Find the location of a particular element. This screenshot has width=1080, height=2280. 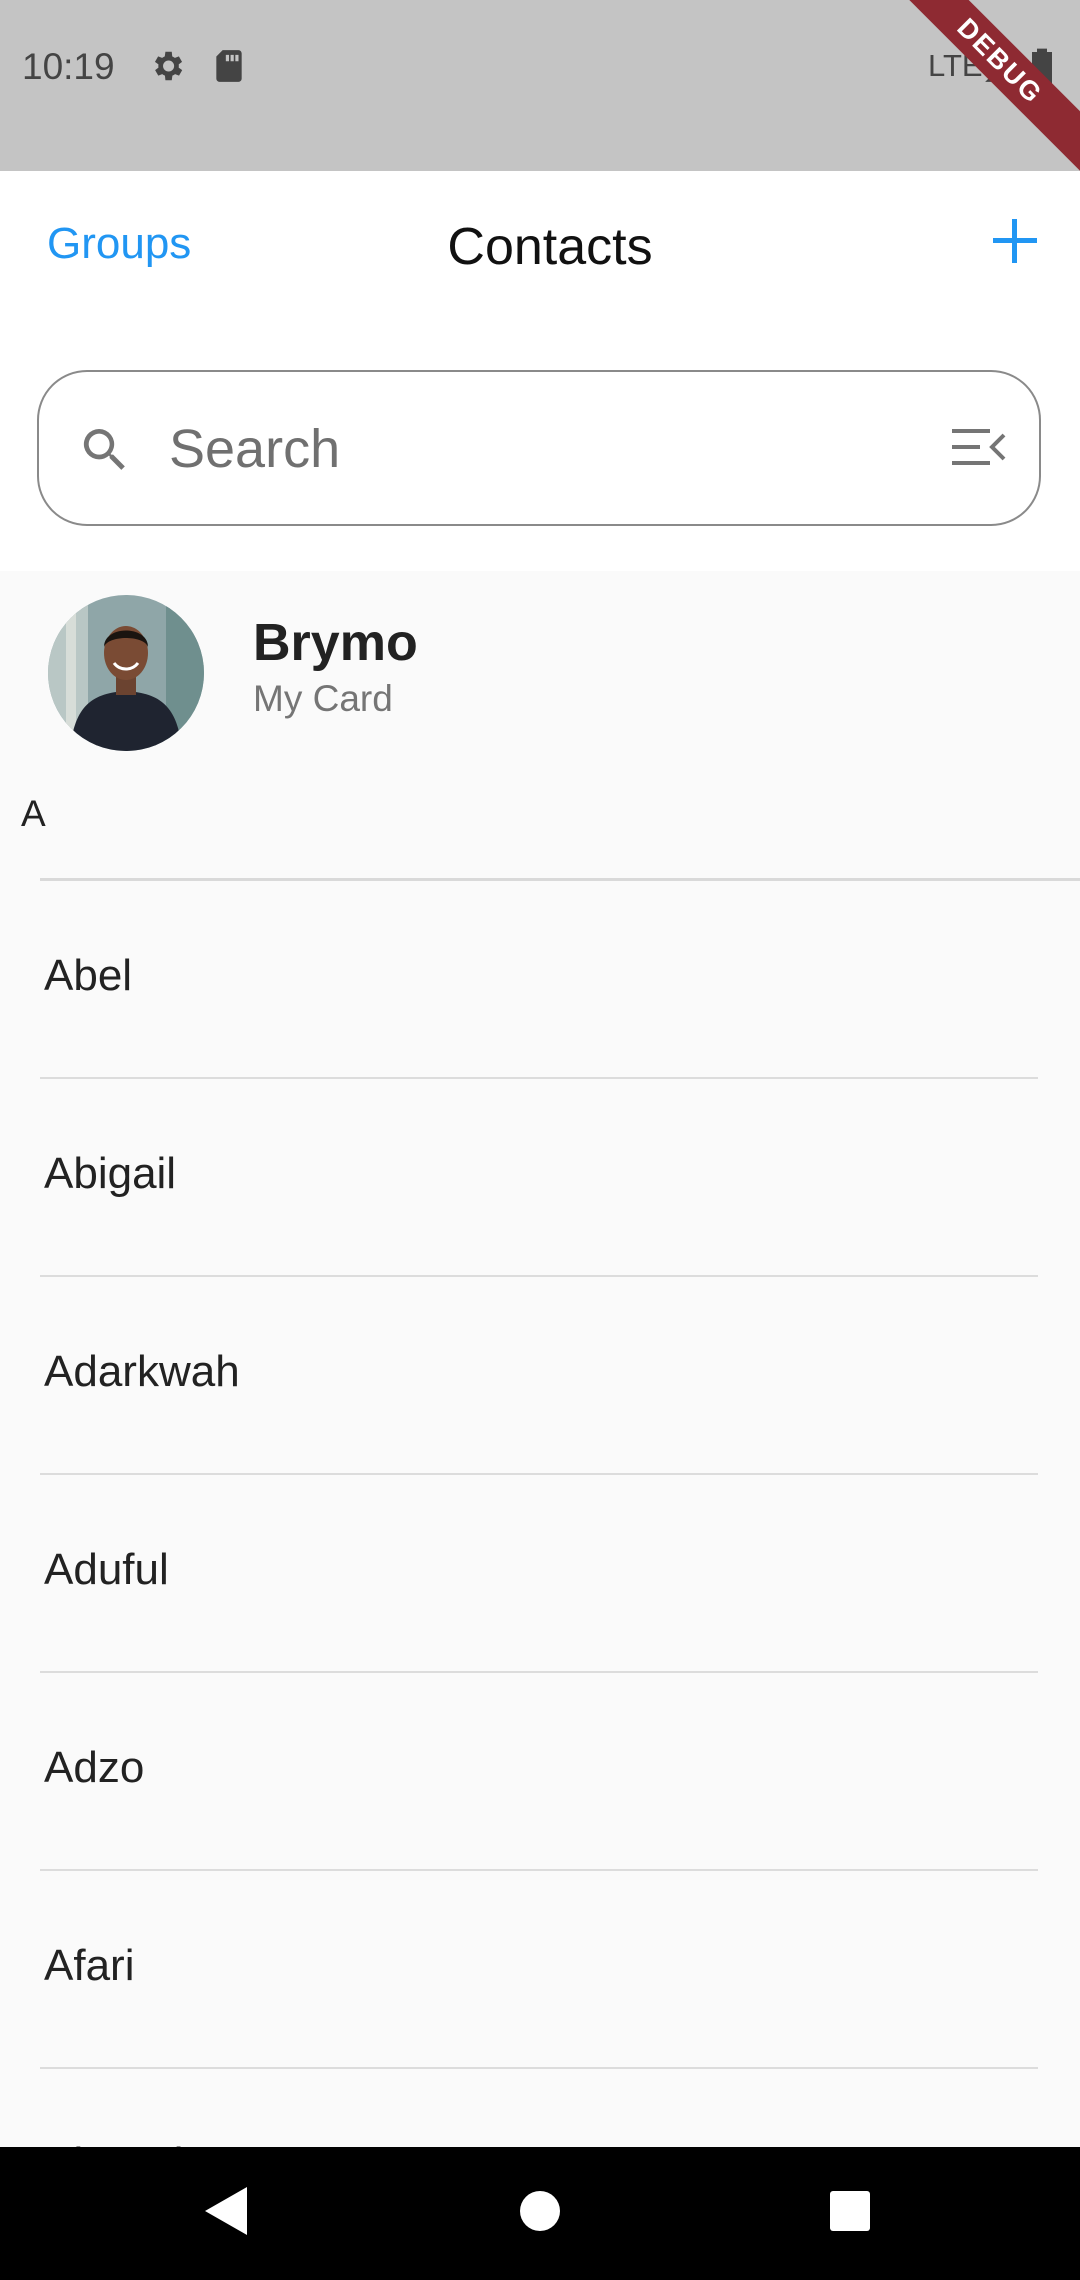

avatar is located at coordinates (126, 673).